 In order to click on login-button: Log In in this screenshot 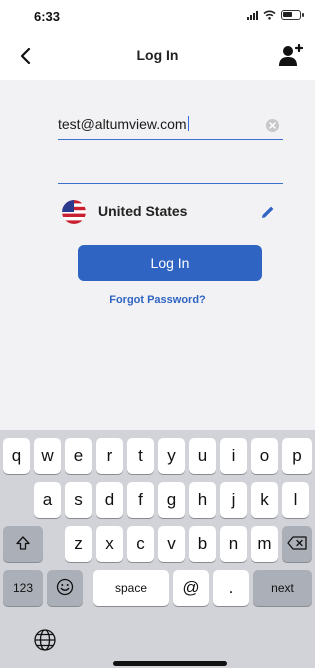, I will do `click(170, 263)`.